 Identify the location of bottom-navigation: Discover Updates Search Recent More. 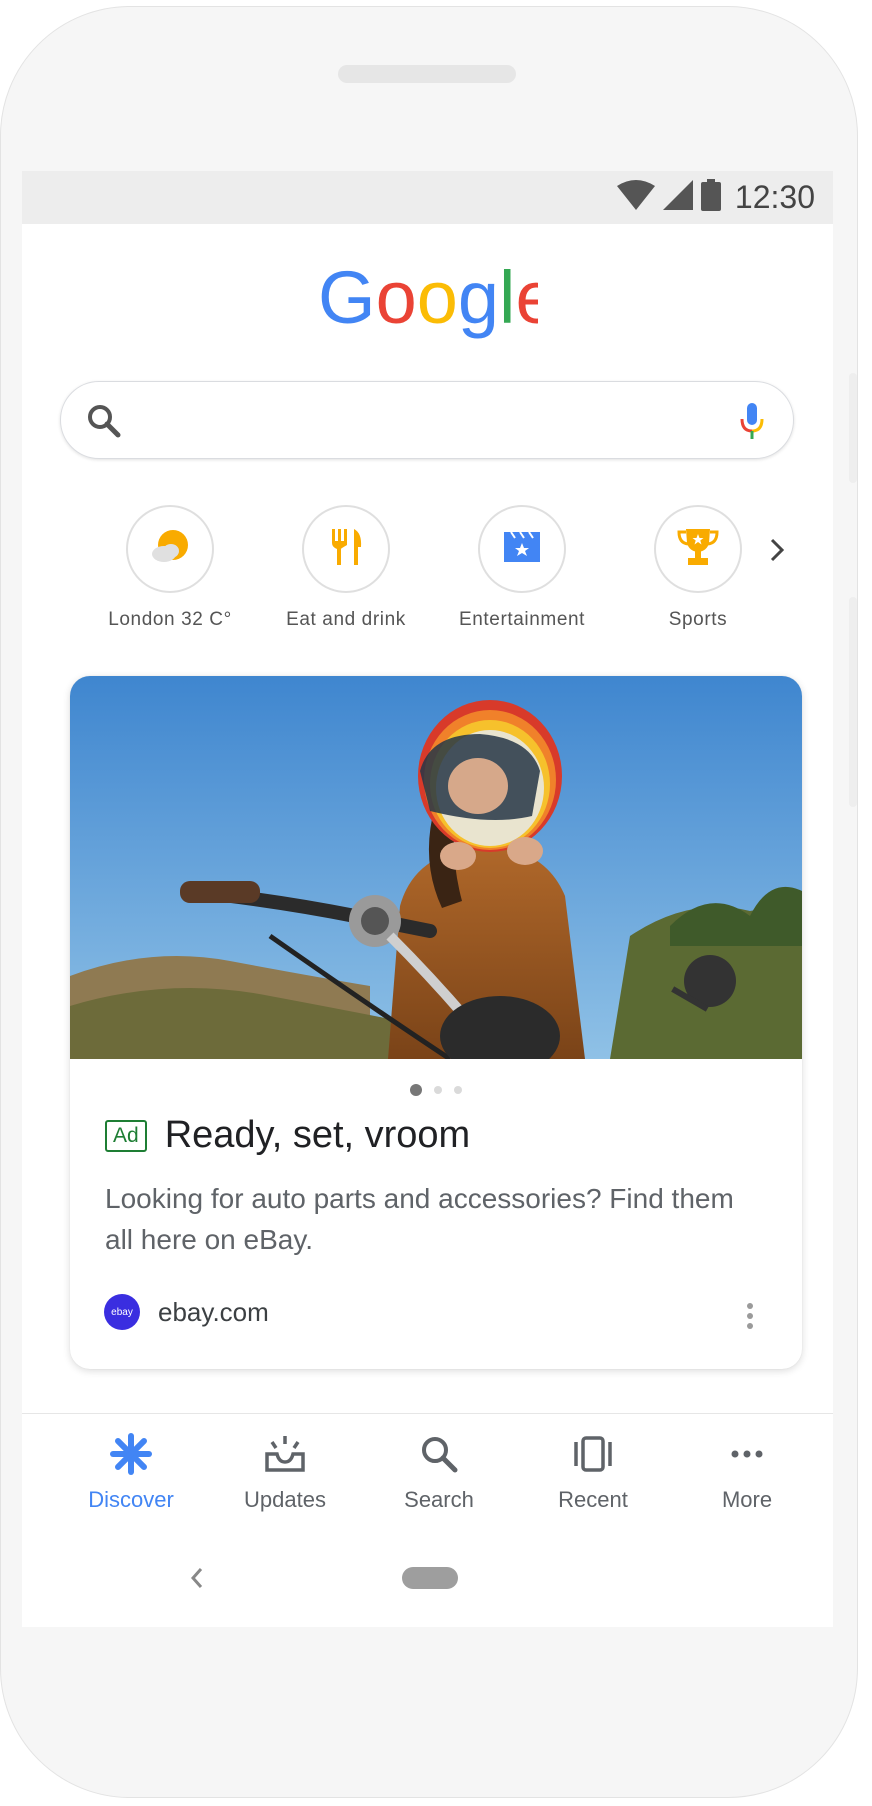
(427, 1474).